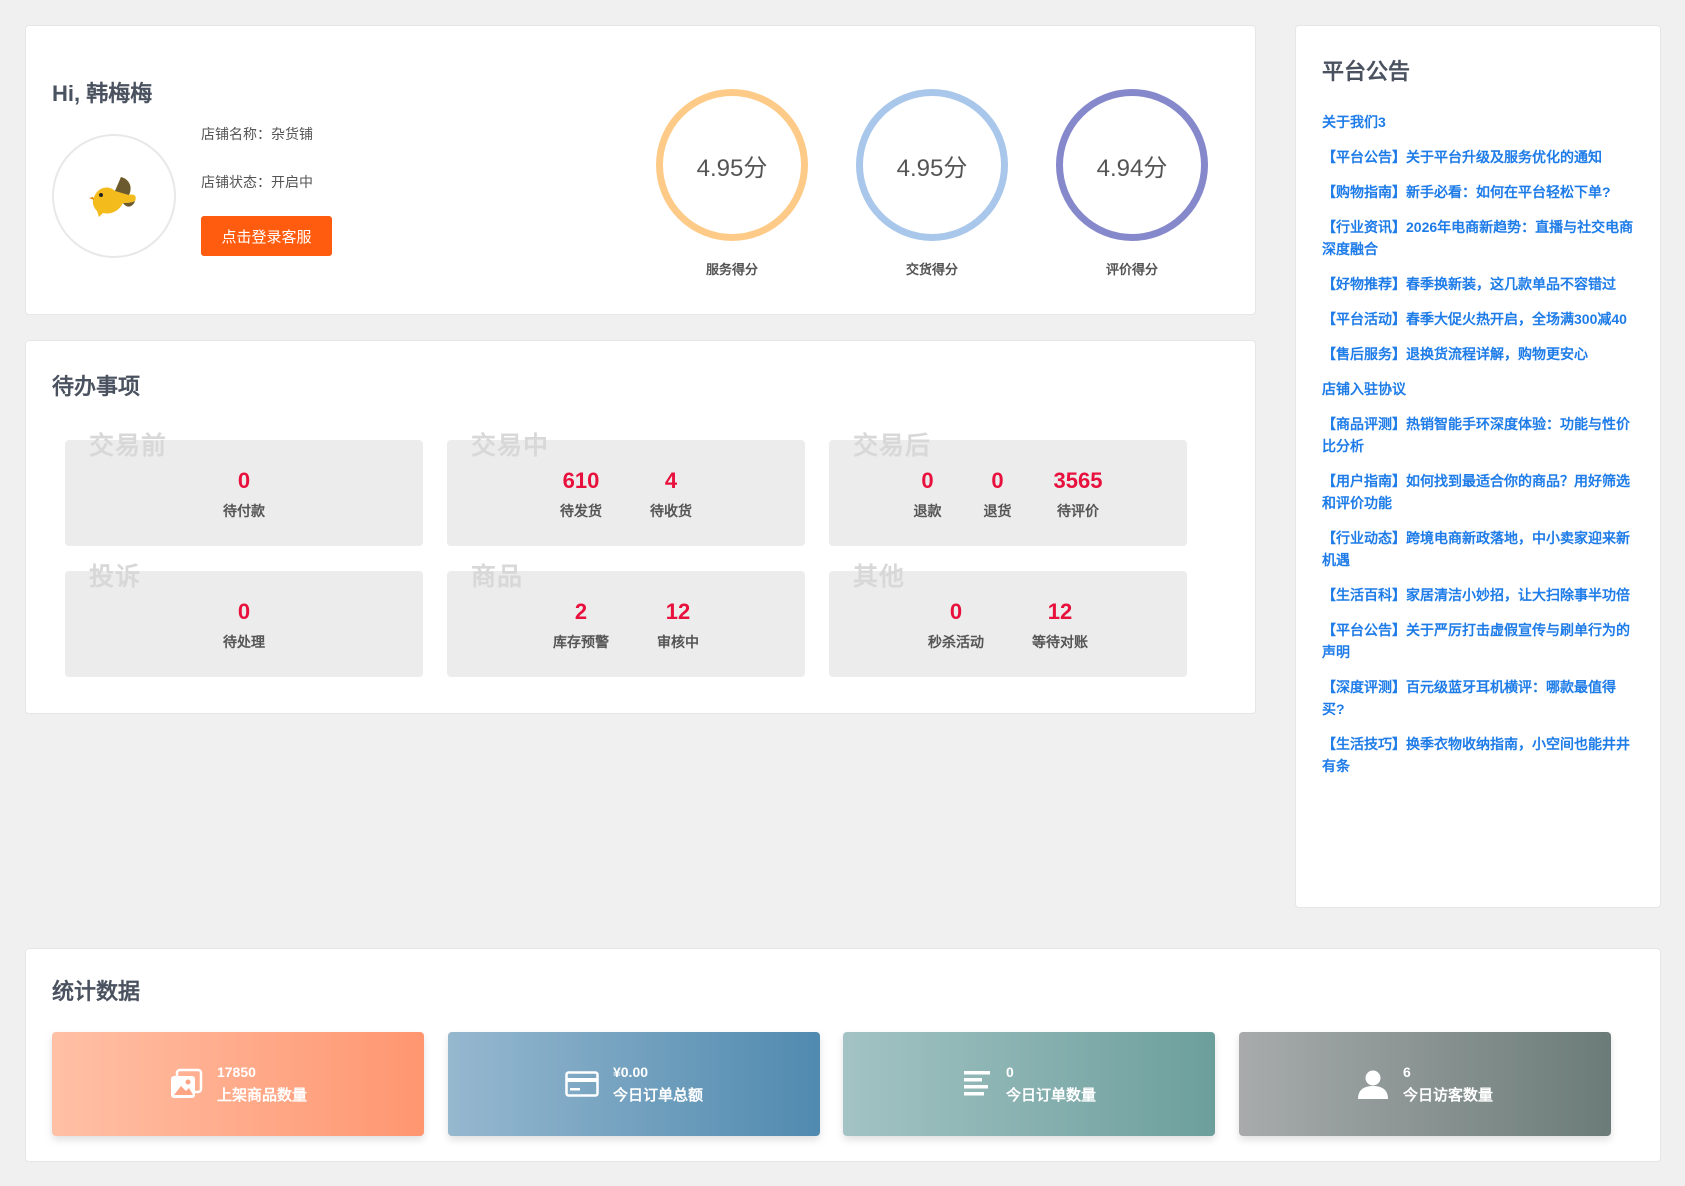 This screenshot has height=1186, width=1685. Describe the element at coordinates (96, 386) in the screenshot. I see `todo-title: 待办事项` at that location.